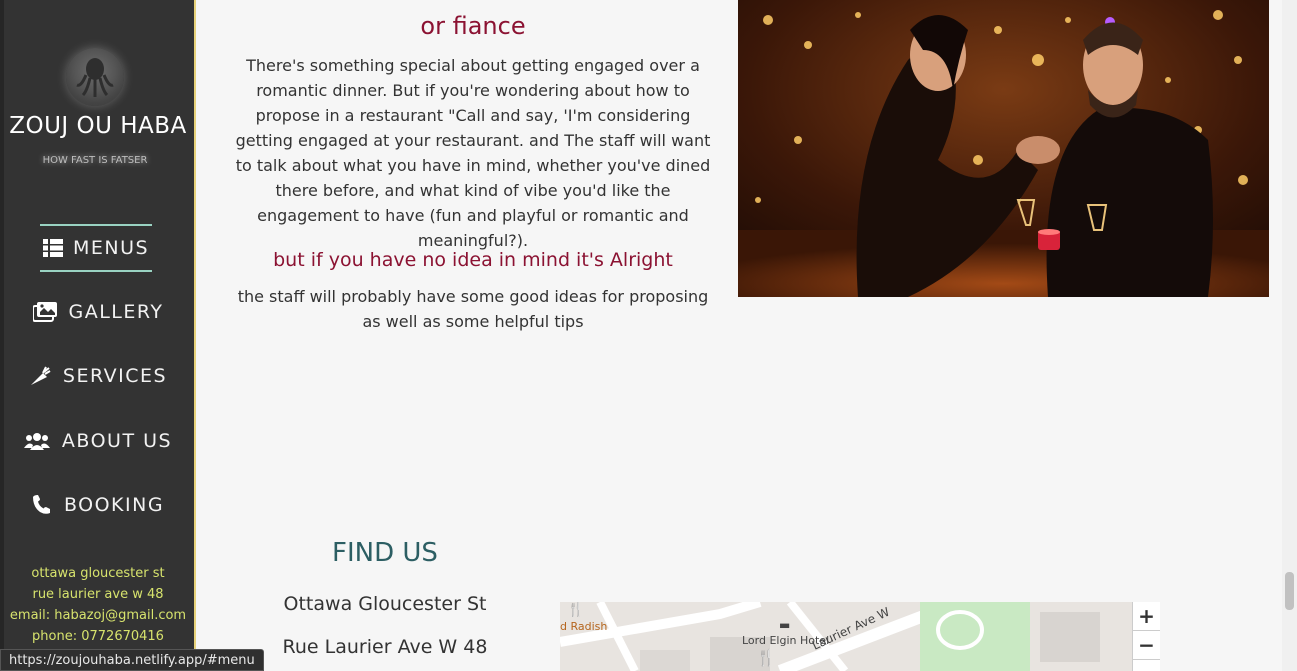 The image size is (1297, 671). Describe the element at coordinates (98, 615) in the screenshot. I see `contact-email: email: habazoj@gmail.com` at that location.